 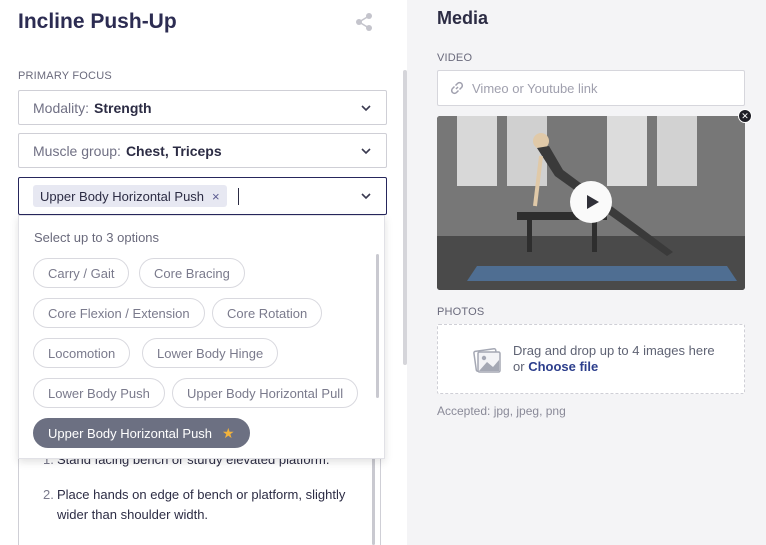 I want to click on video-label: VIDEO, so click(x=455, y=58).